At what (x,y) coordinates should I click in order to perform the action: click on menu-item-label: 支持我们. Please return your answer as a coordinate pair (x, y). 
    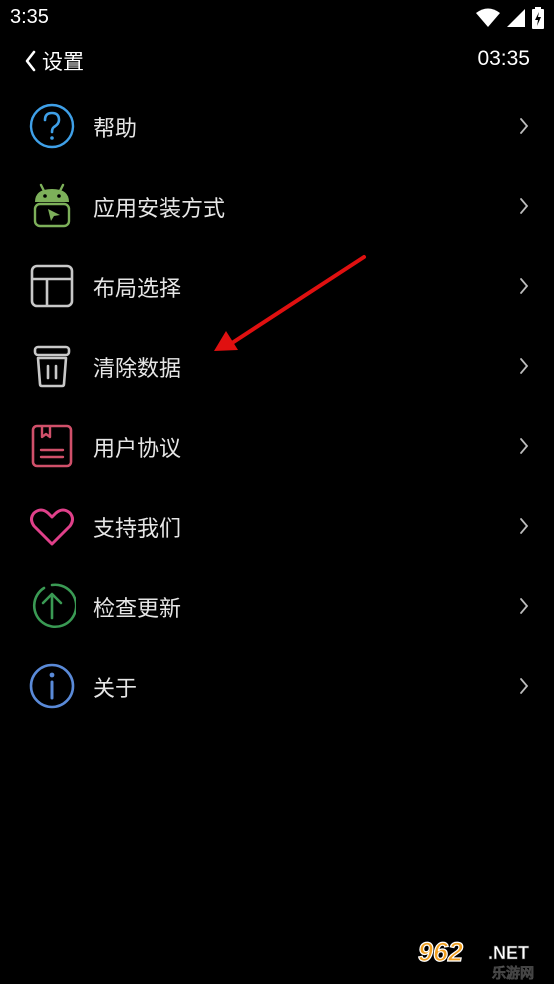
    Looking at the image, I should click on (137, 529).